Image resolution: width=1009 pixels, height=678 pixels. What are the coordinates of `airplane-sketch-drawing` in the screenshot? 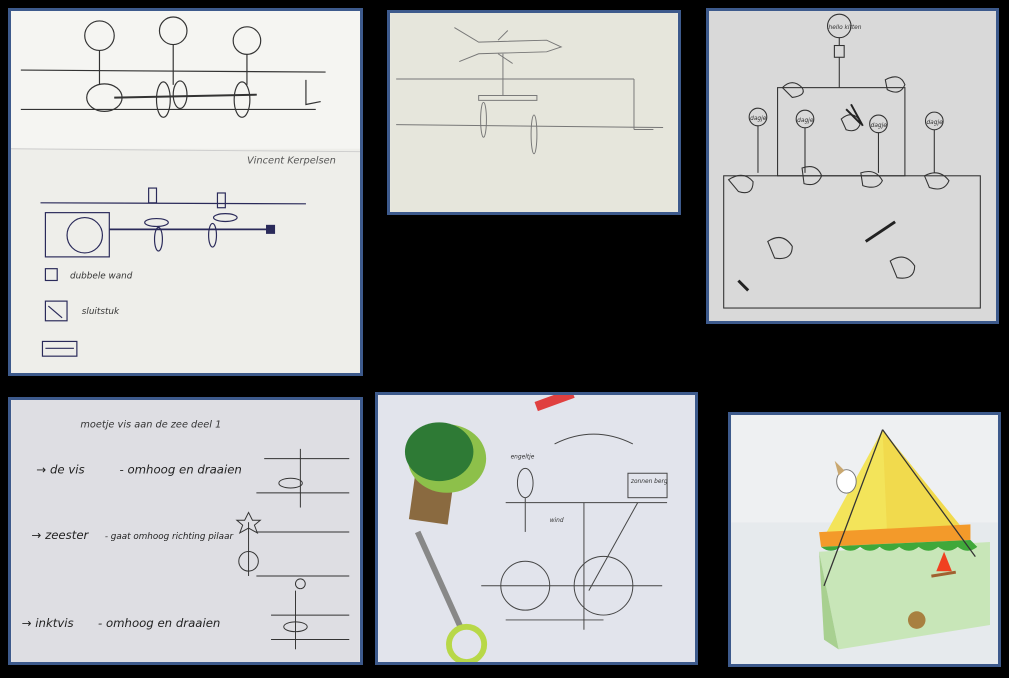 It's located at (534, 112).